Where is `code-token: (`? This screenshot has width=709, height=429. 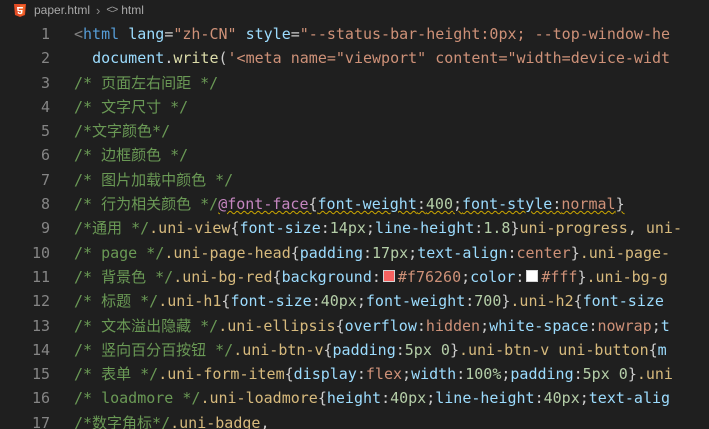
code-token: ( is located at coordinates (223, 58).